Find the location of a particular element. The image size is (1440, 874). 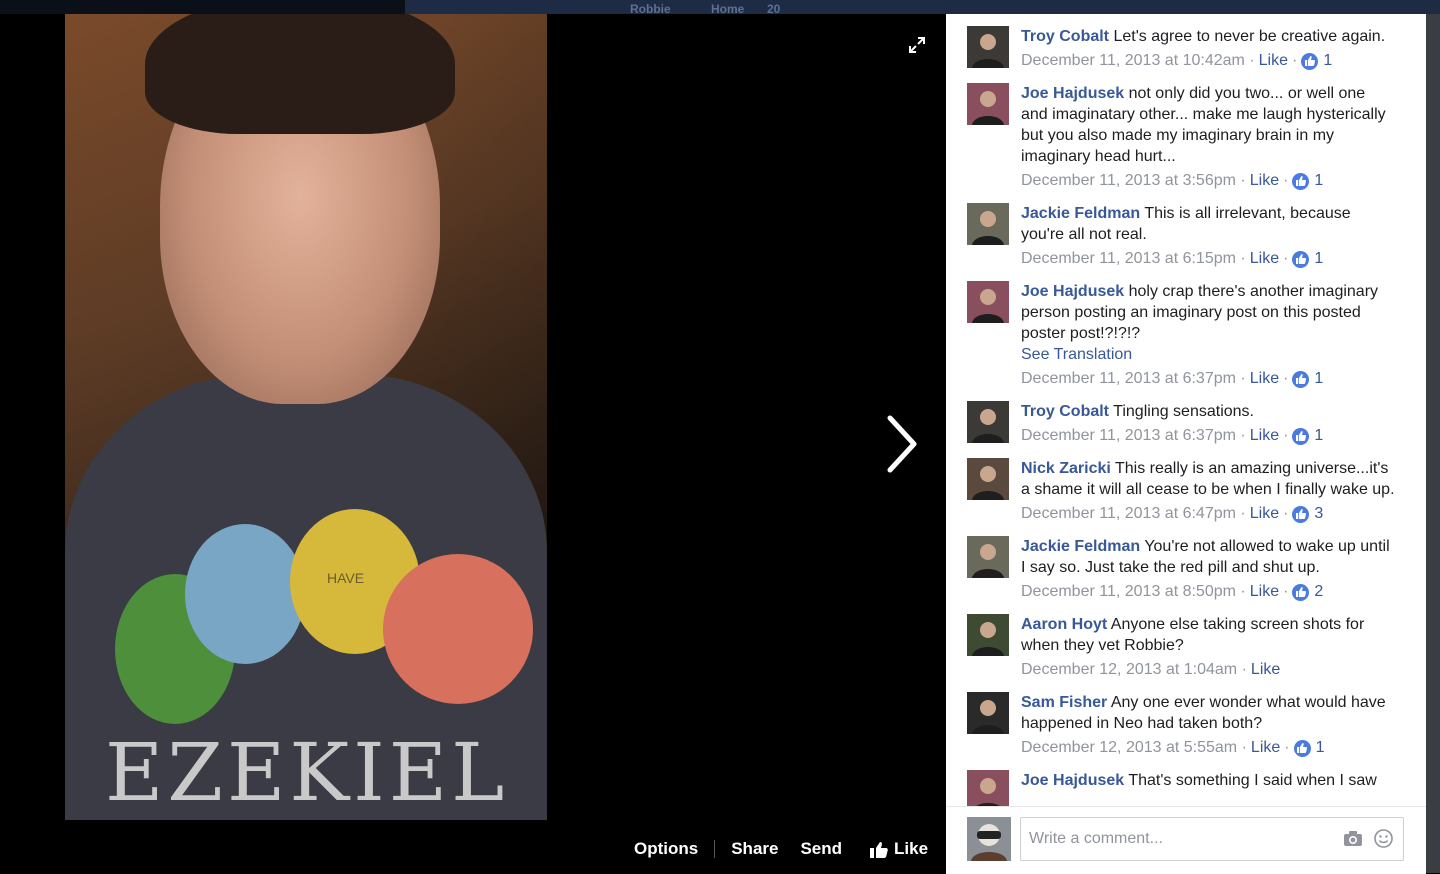

comment-input-box is located at coordinates (1212, 839).